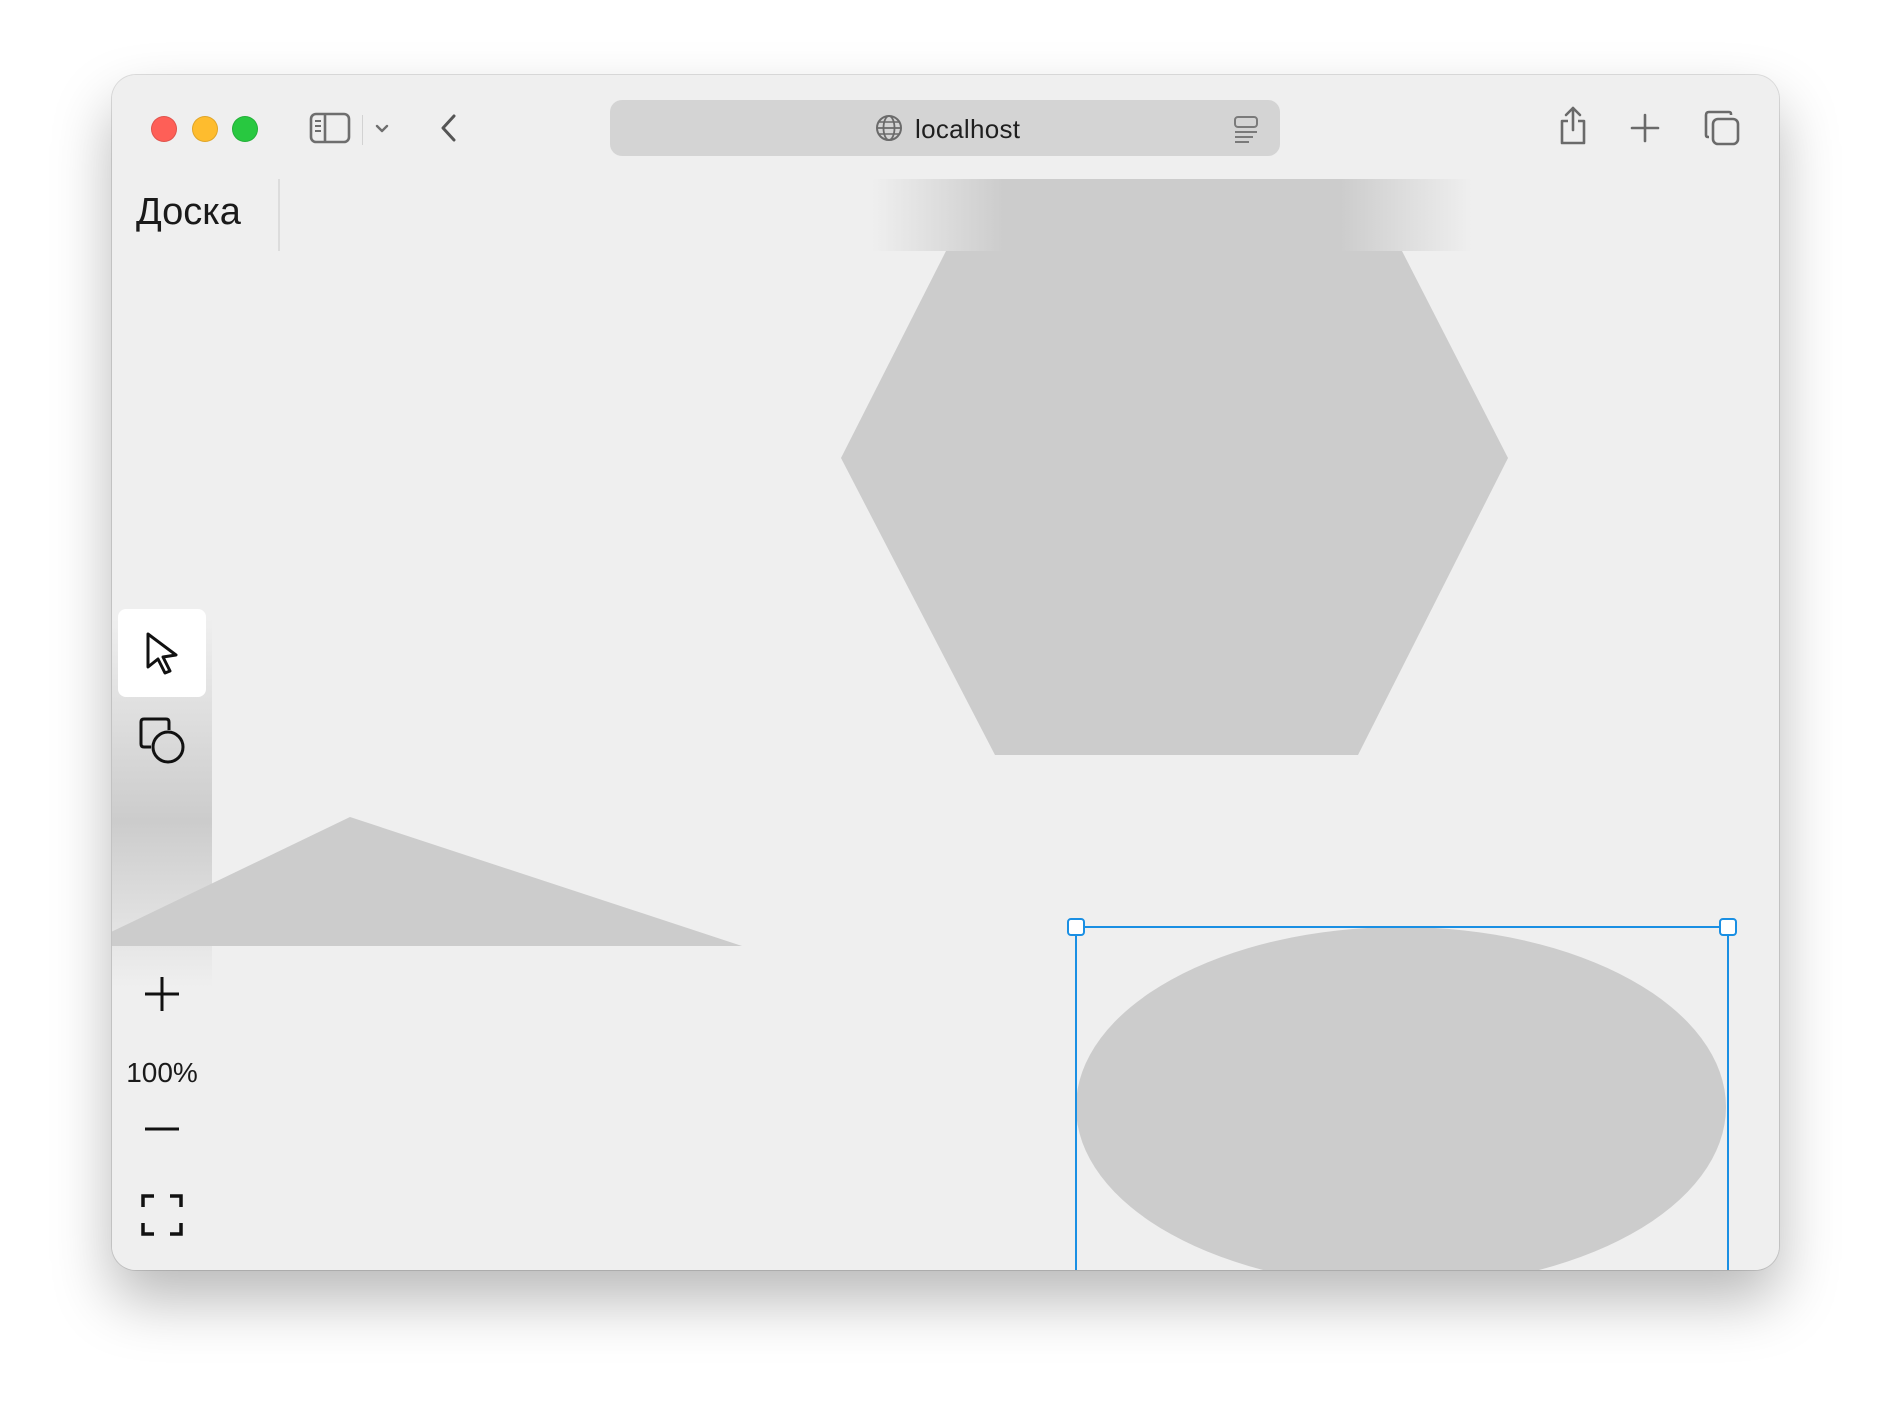  I want to click on address-bar: localhost, so click(945, 128).